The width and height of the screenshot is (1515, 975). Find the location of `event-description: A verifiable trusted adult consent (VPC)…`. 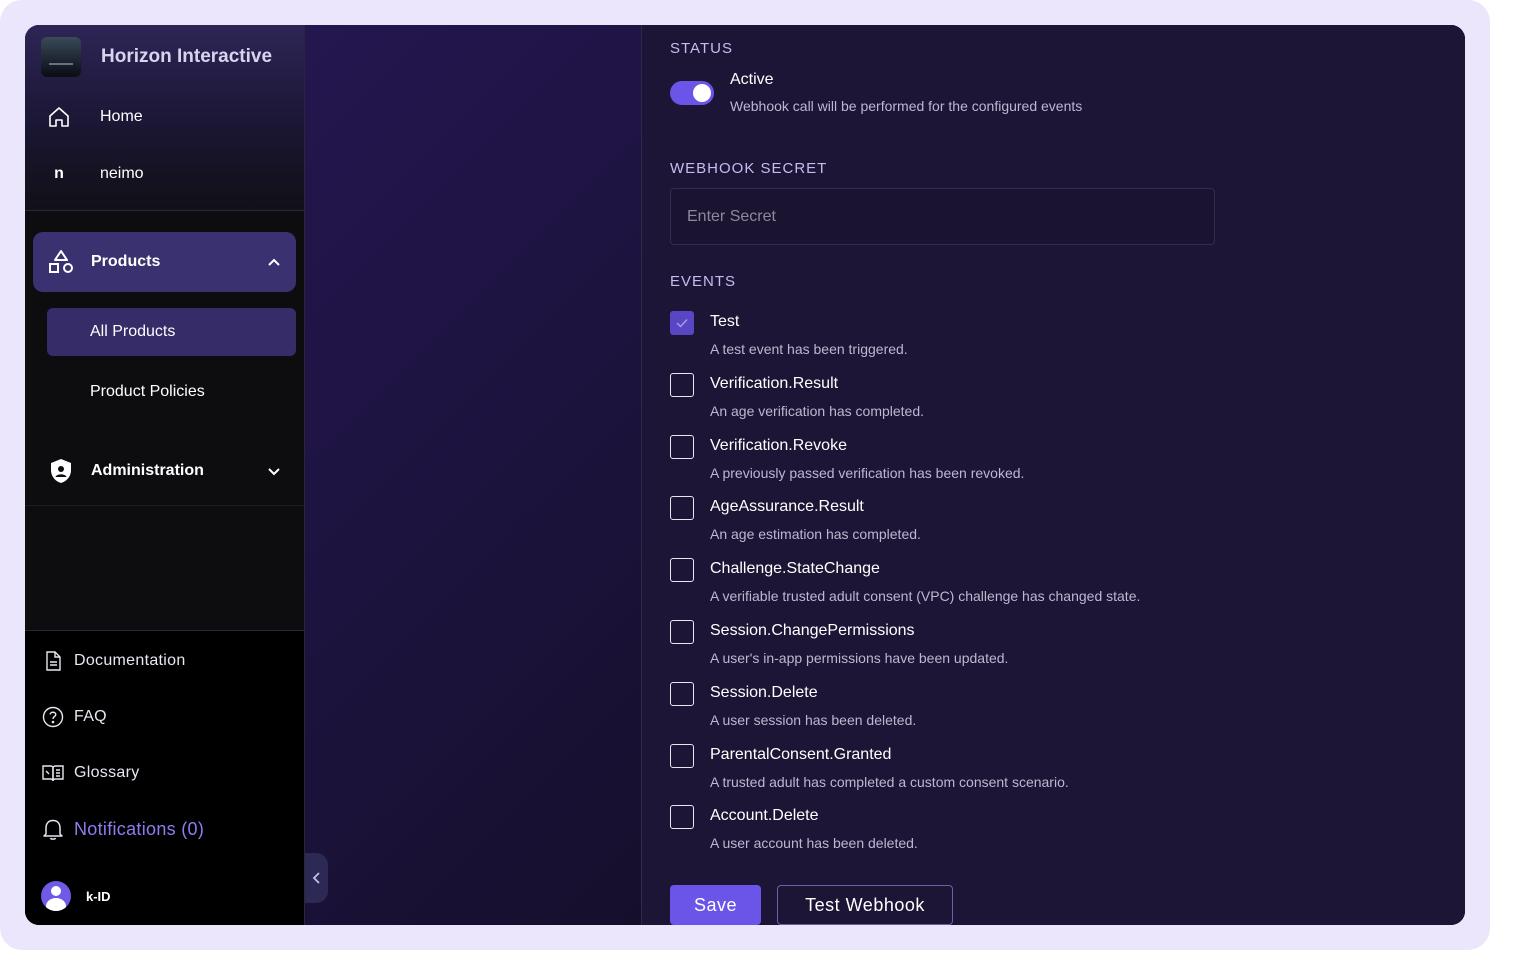

event-description: A verifiable trusted adult consent (VPC)… is located at coordinates (925, 596).